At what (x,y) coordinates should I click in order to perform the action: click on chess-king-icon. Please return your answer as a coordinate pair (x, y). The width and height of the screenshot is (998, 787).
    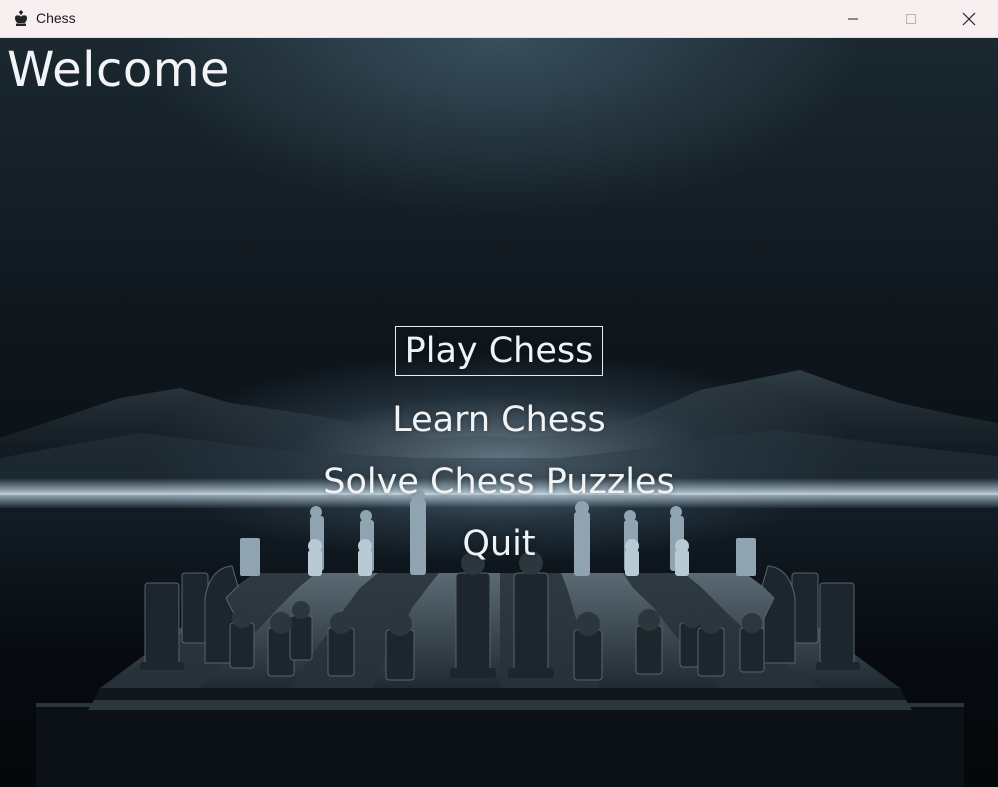
    Looking at the image, I should click on (21, 18).